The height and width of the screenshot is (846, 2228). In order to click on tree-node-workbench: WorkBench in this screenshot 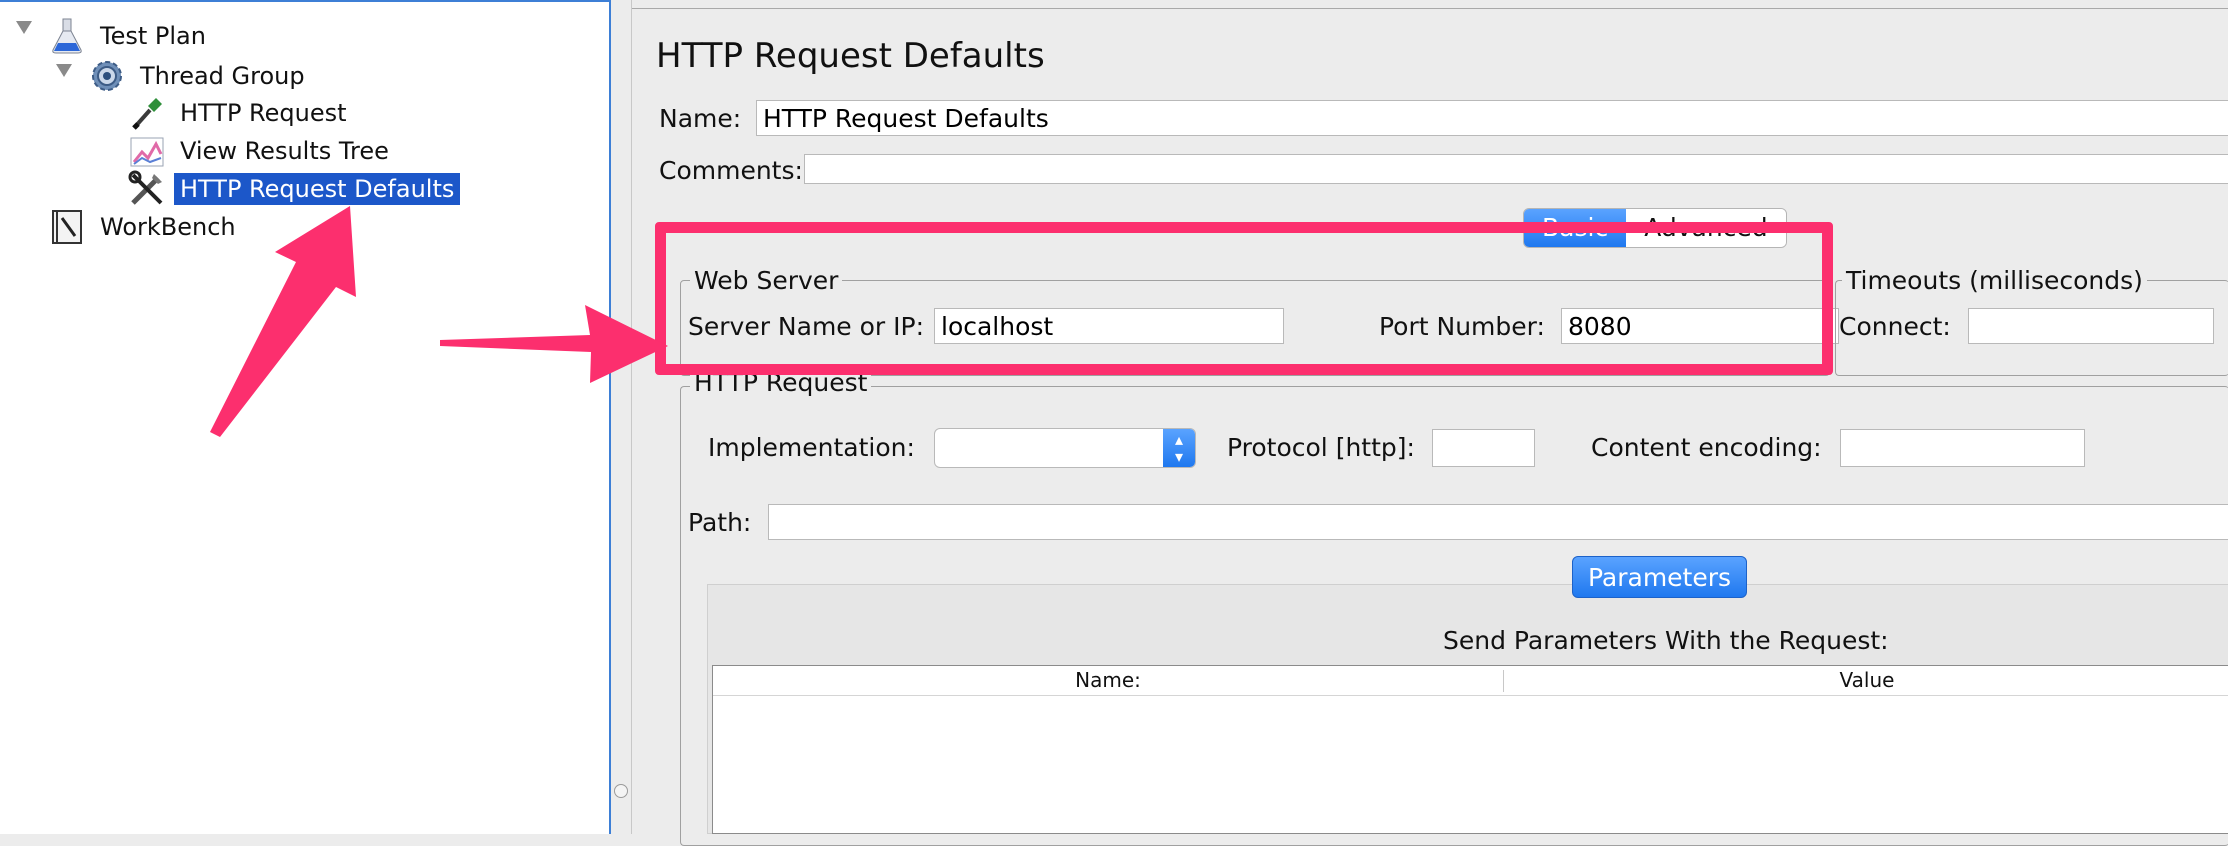, I will do `click(145, 227)`.